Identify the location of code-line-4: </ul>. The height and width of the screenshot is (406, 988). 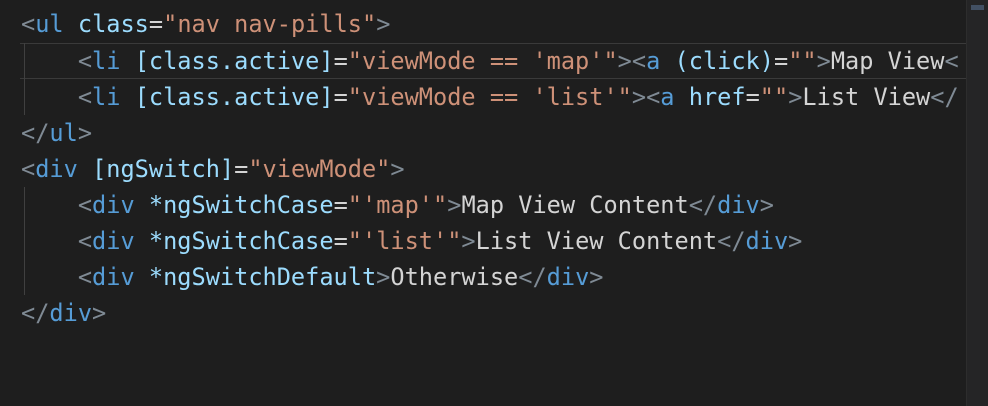
(56, 133).